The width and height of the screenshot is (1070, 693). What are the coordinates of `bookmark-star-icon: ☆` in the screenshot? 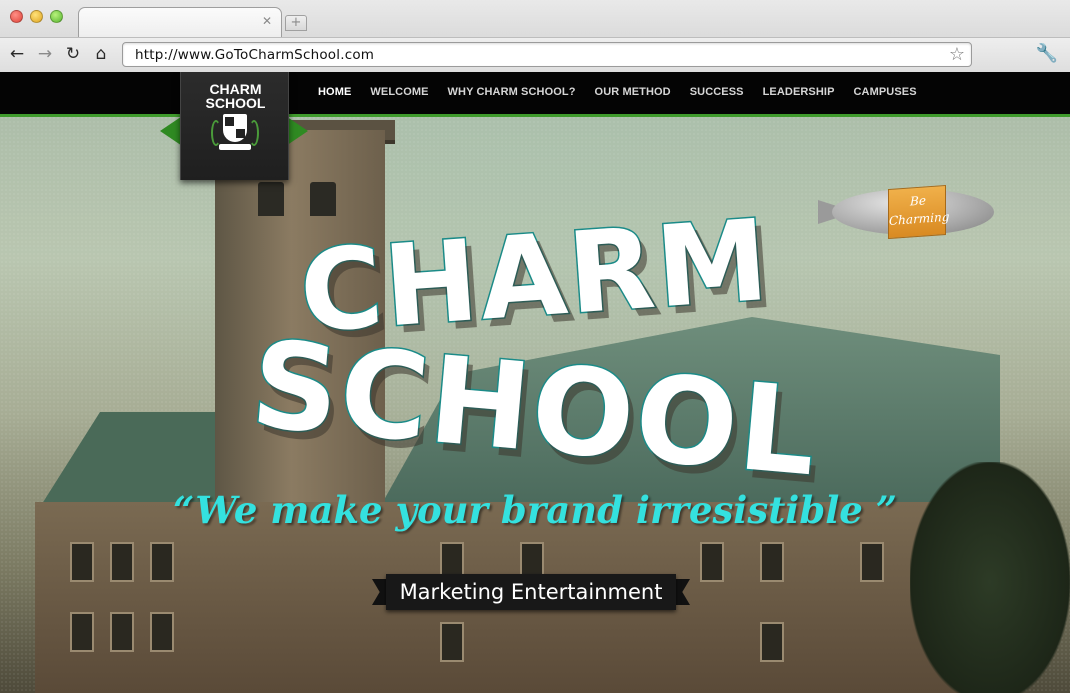 It's located at (957, 54).